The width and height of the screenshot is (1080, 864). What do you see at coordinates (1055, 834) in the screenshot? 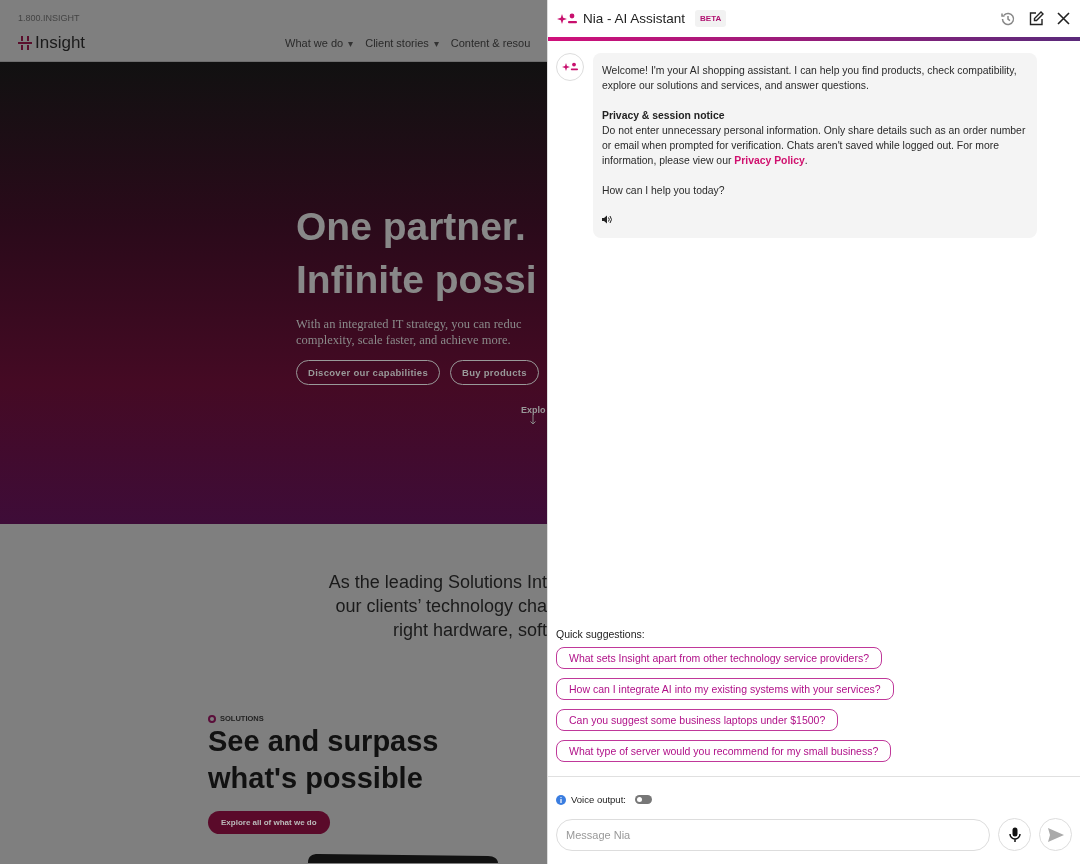
I see `send-icon` at bounding box center [1055, 834].